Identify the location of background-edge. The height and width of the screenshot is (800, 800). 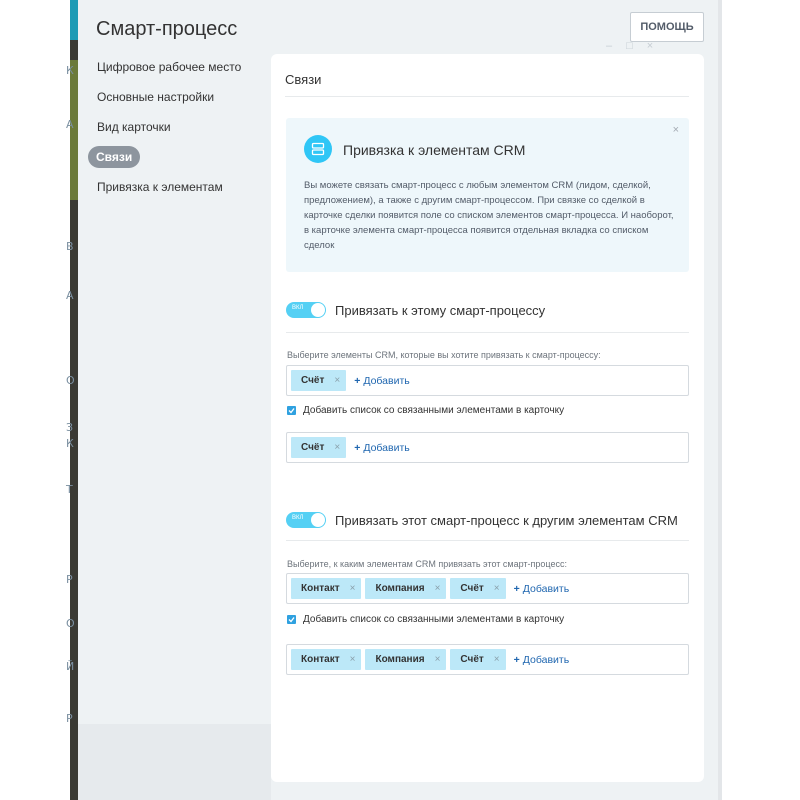
(720, 400).